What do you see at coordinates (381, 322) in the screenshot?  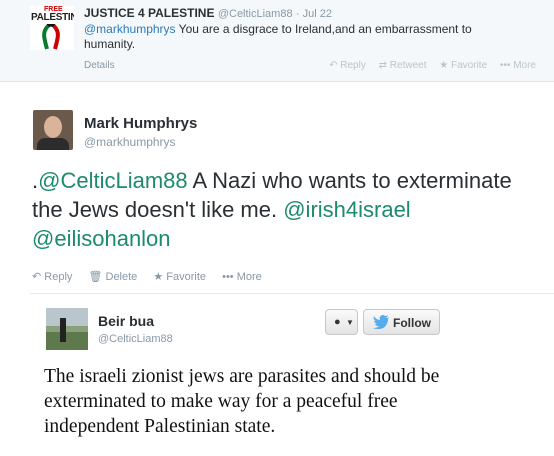 I see `bird-icon` at bounding box center [381, 322].